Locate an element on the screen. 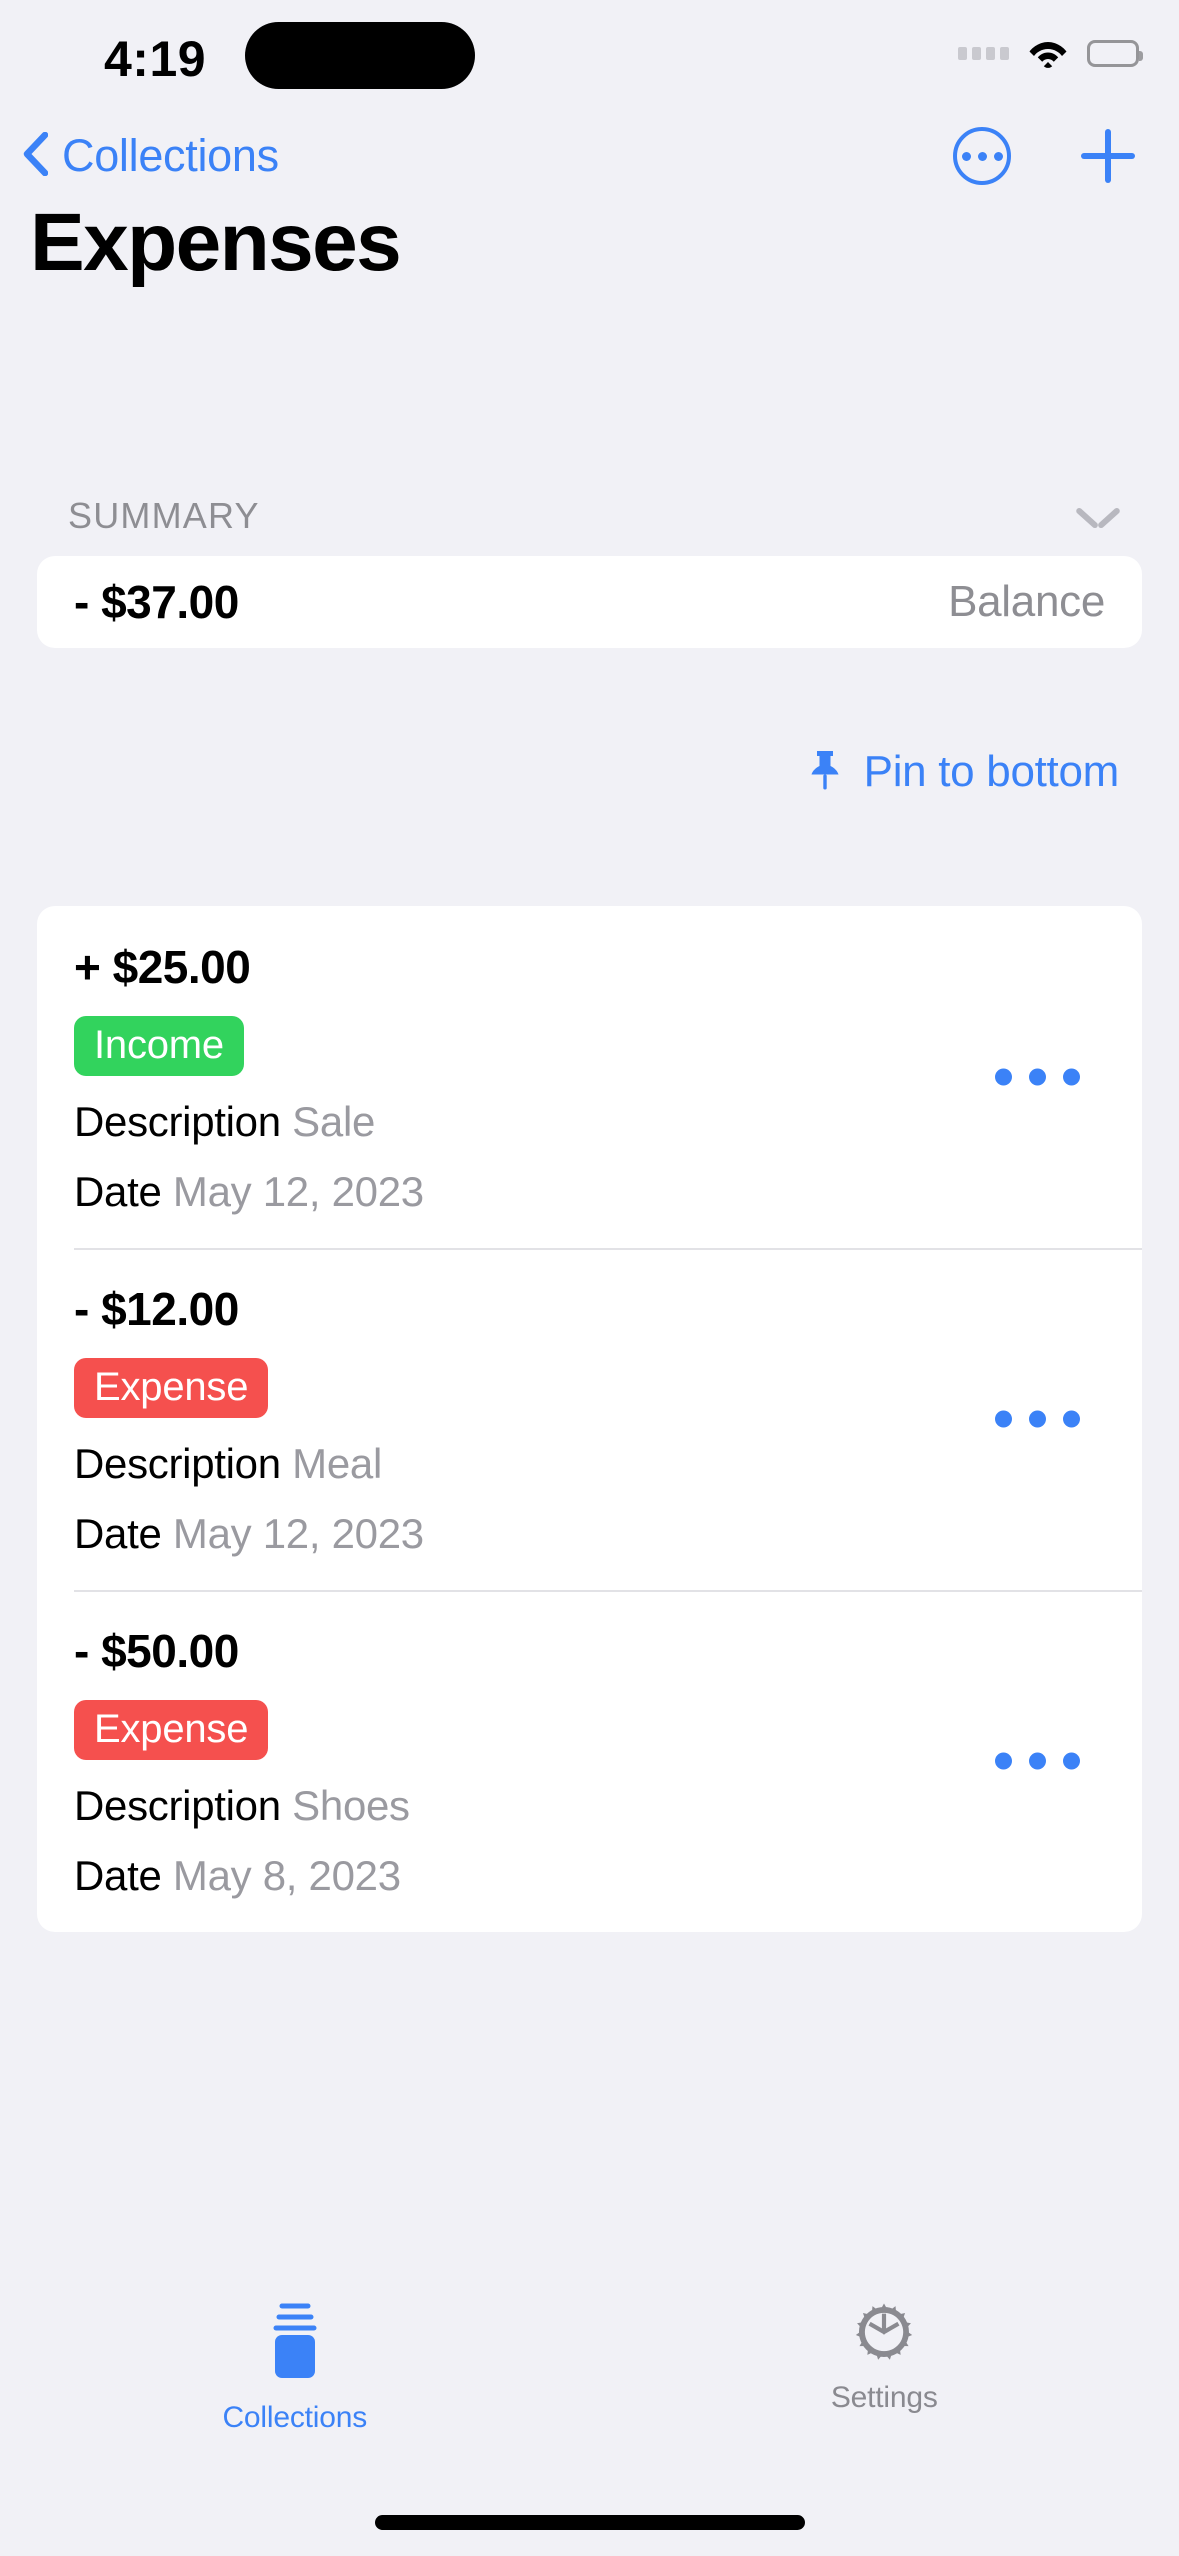 This screenshot has height=2556, width=1179. navigation-bar: Collections is located at coordinates (589, 156).